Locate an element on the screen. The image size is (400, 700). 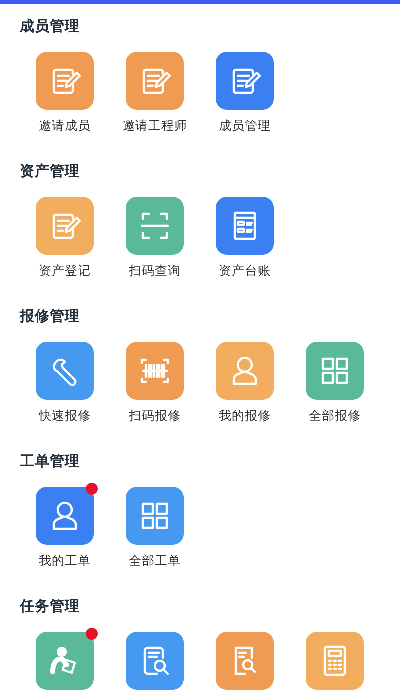
tile-label: 全部报修 is located at coordinates (335, 416).